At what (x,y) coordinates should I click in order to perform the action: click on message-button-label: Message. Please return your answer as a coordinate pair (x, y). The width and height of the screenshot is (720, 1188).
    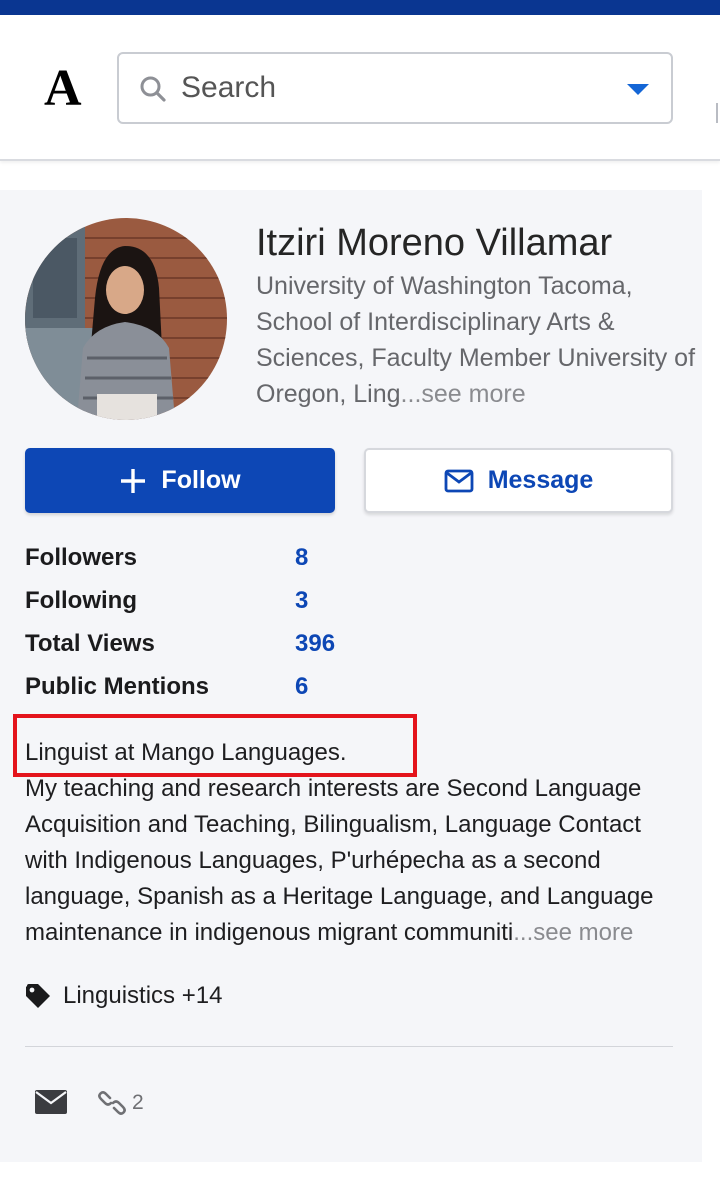
    Looking at the image, I should click on (540, 480).